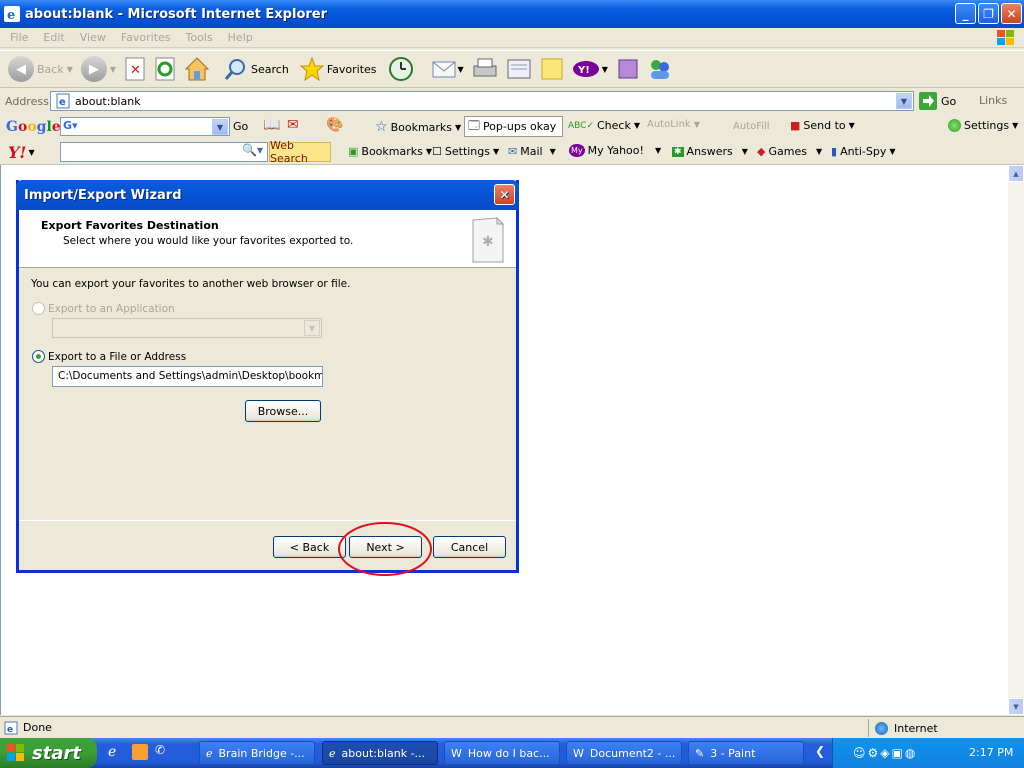 This screenshot has width=1024, height=768. I want to click on print-button, so click(485, 69).